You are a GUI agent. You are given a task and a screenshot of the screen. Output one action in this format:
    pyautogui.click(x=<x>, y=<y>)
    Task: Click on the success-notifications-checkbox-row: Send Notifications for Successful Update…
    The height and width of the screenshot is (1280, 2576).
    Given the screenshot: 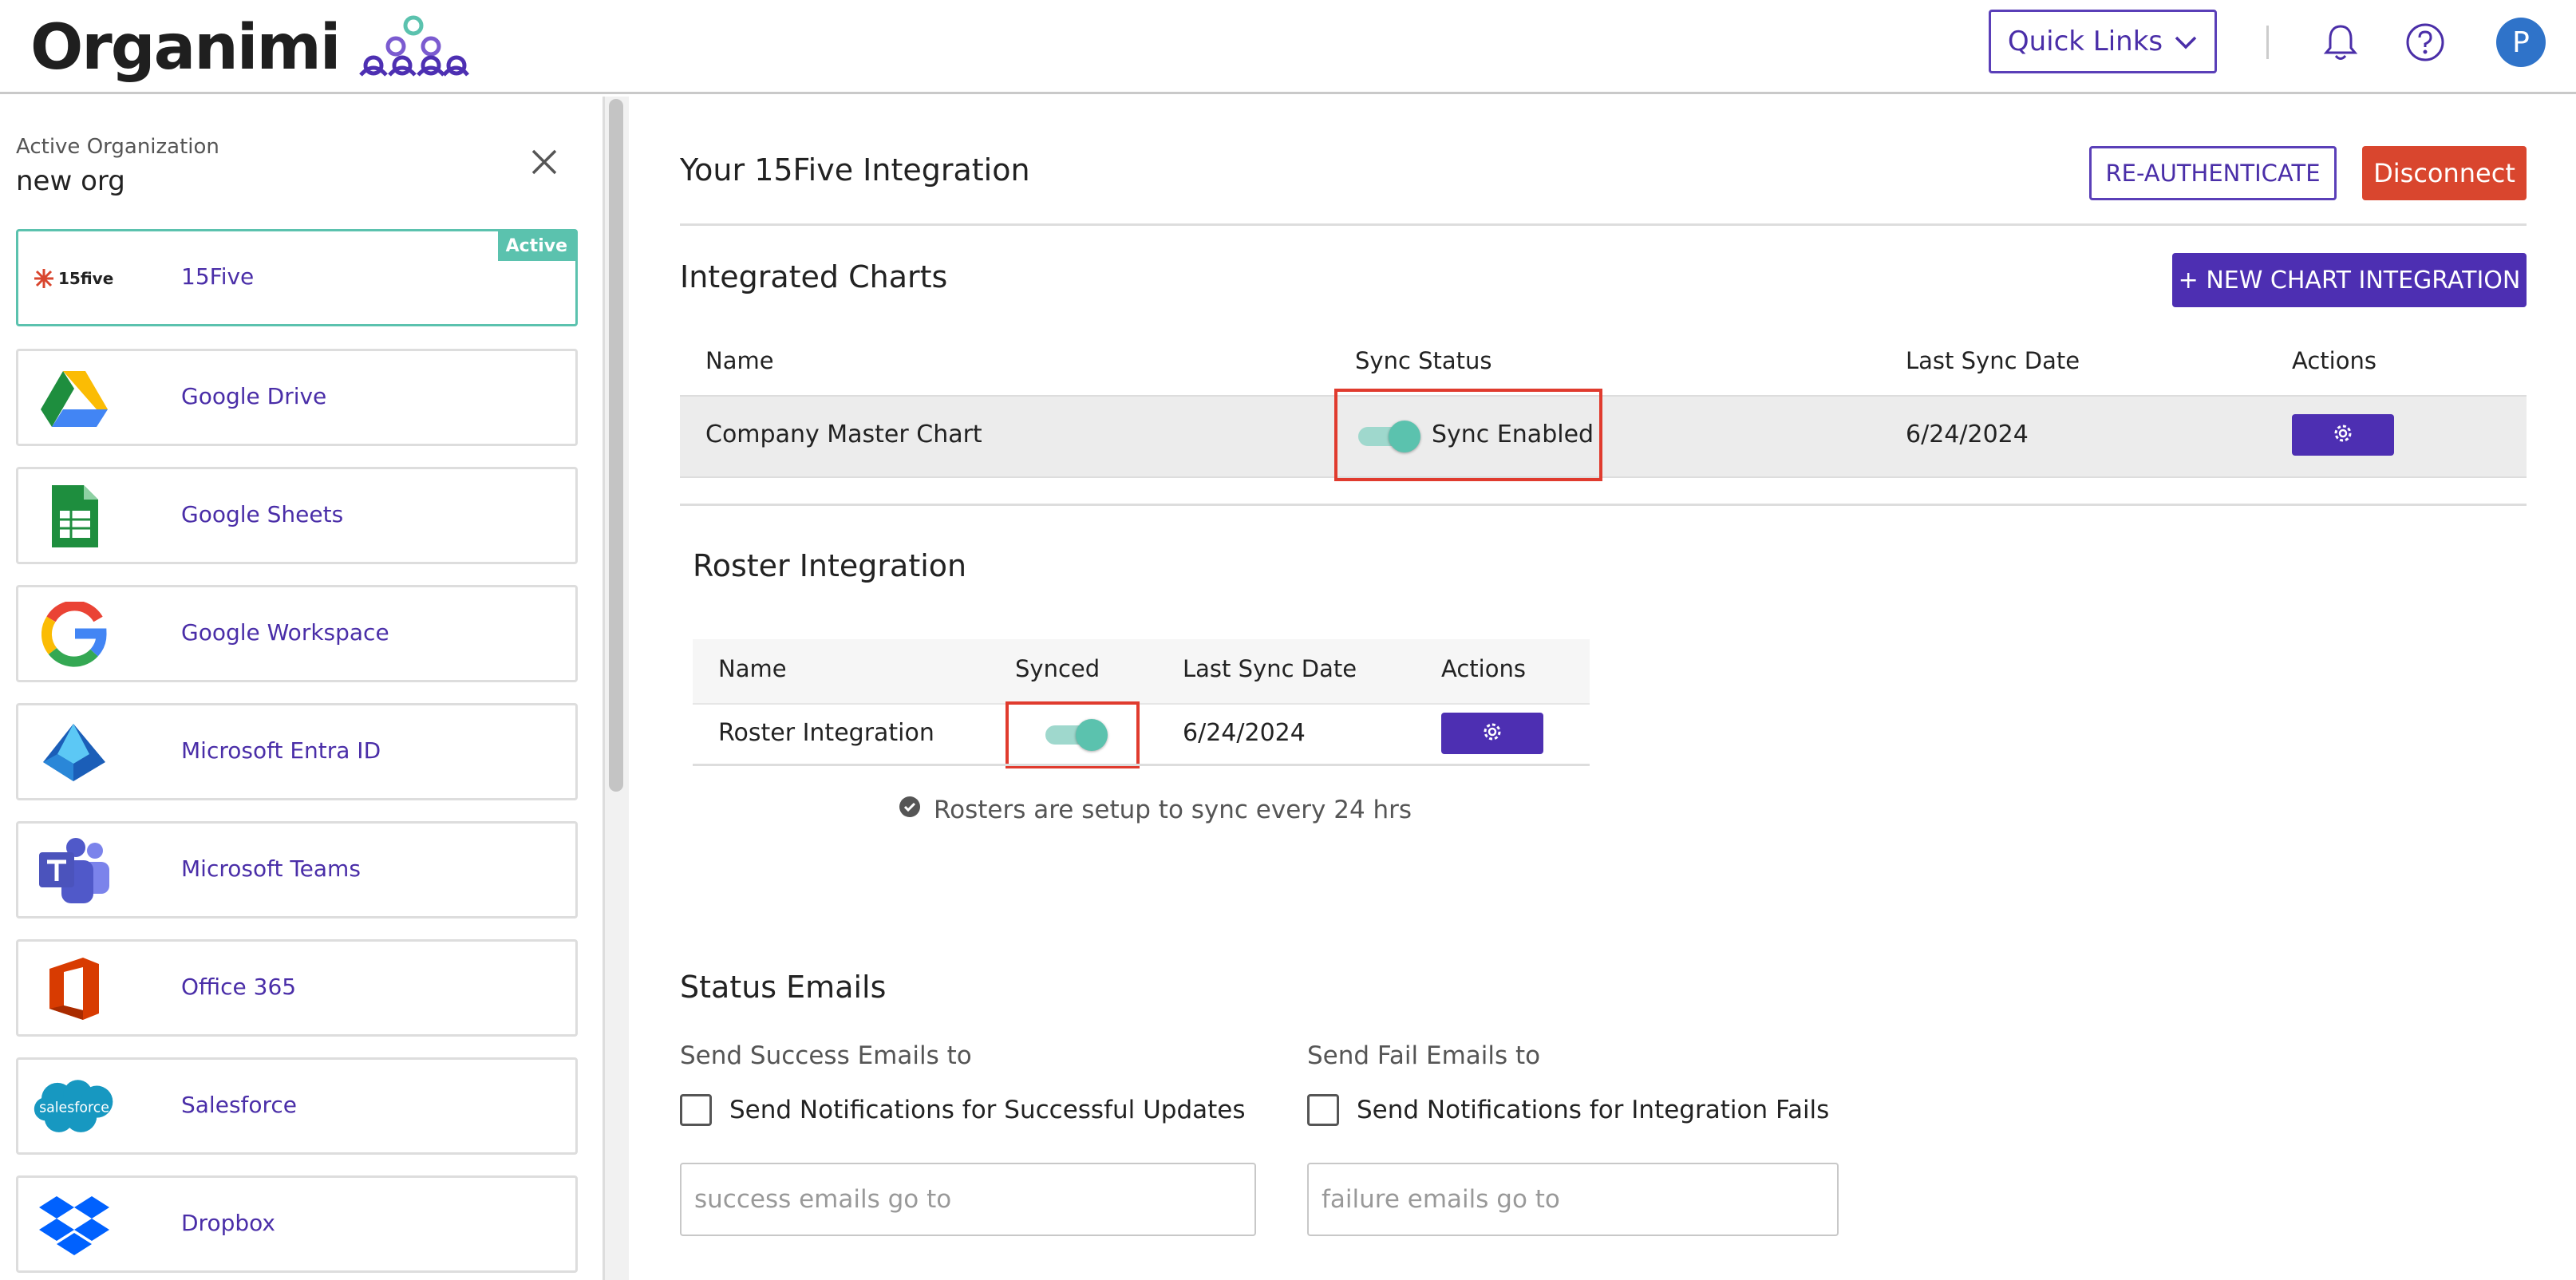 What is the action you would take?
    pyautogui.click(x=963, y=1110)
    